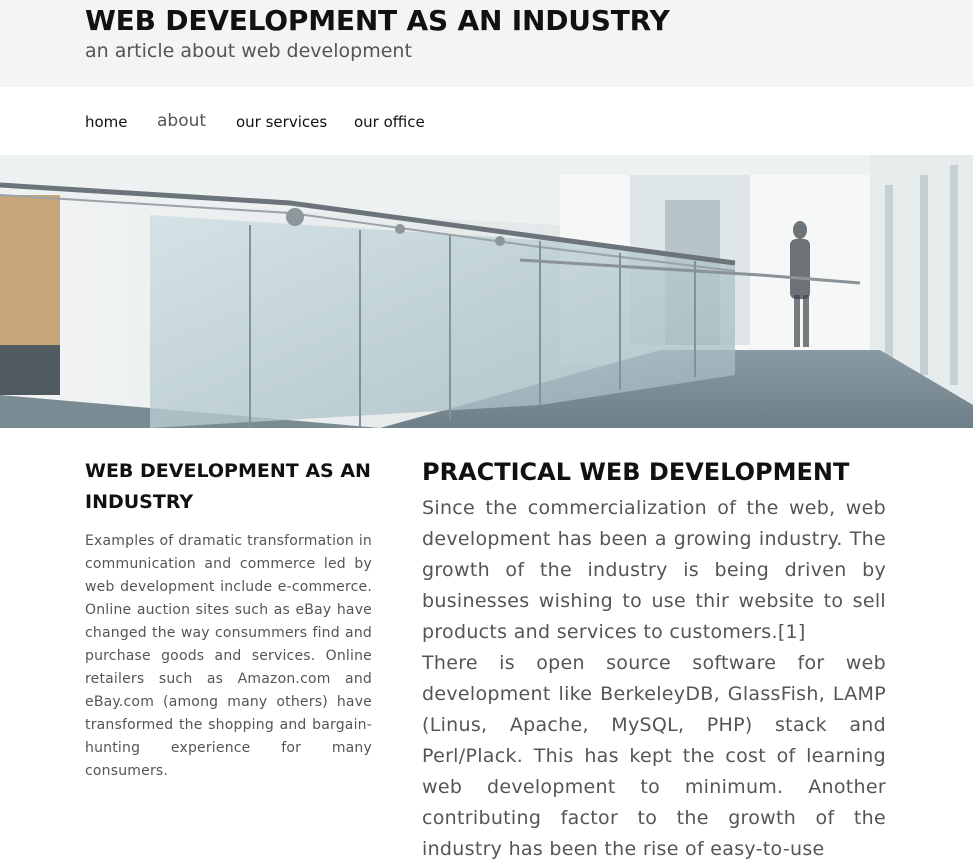 This screenshot has width=973, height=859. Describe the element at coordinates (636, 472) in the screenshot. I see `main-title: PRACTICAL WEB DEVELOPMENT` at that location.